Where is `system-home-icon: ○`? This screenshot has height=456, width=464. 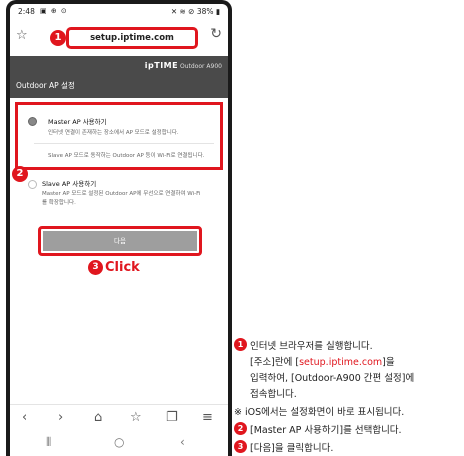 system-home-icon: ○ is located at coordinates (119, 442).